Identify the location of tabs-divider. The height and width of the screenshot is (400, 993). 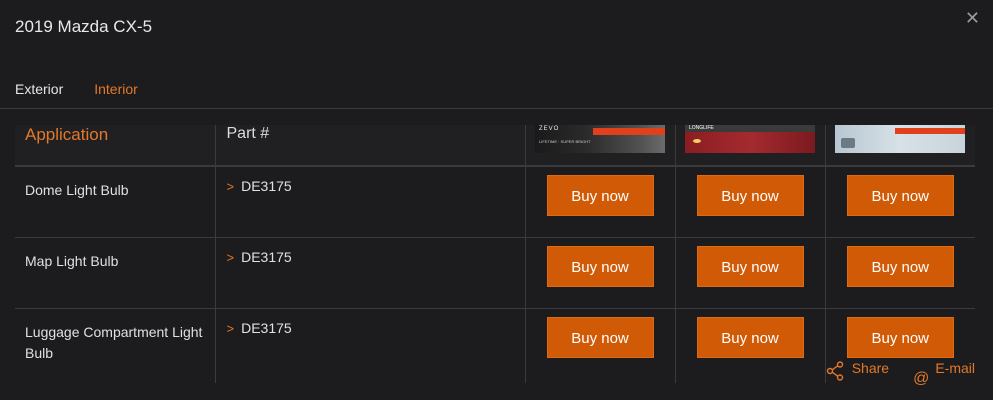
(496, 108).